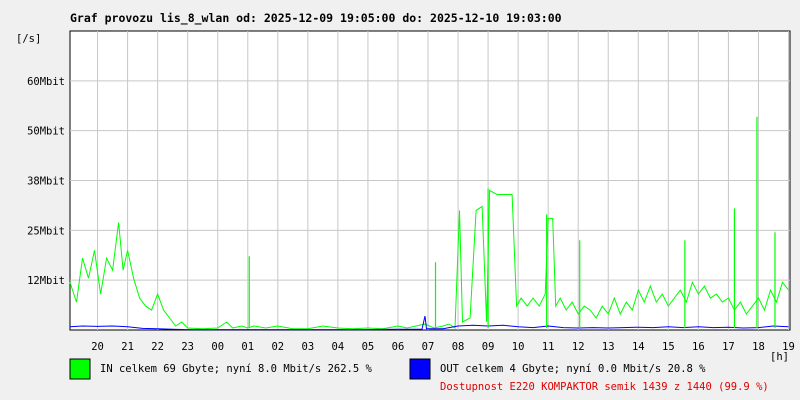  What do you see at coordinates (608, 347) in the screenshot?
I see `x-tick-label: 13` at bounding box center [608, 347].